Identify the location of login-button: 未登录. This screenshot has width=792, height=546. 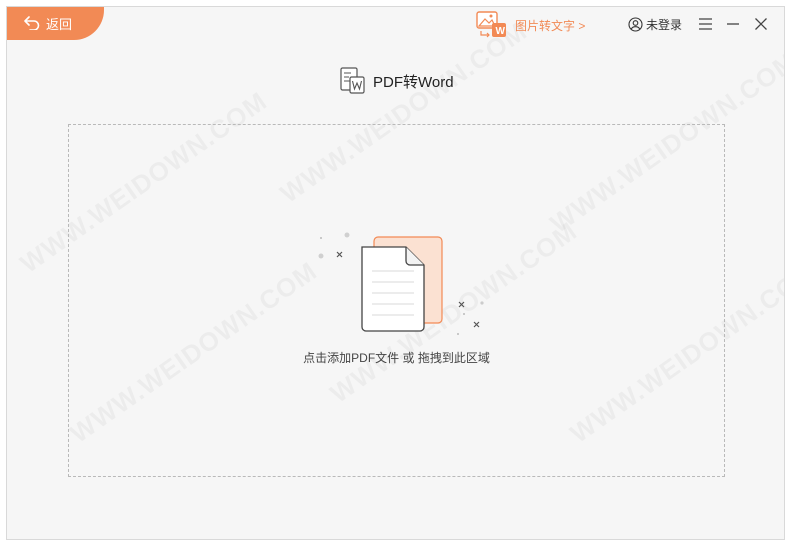
(655, 24).